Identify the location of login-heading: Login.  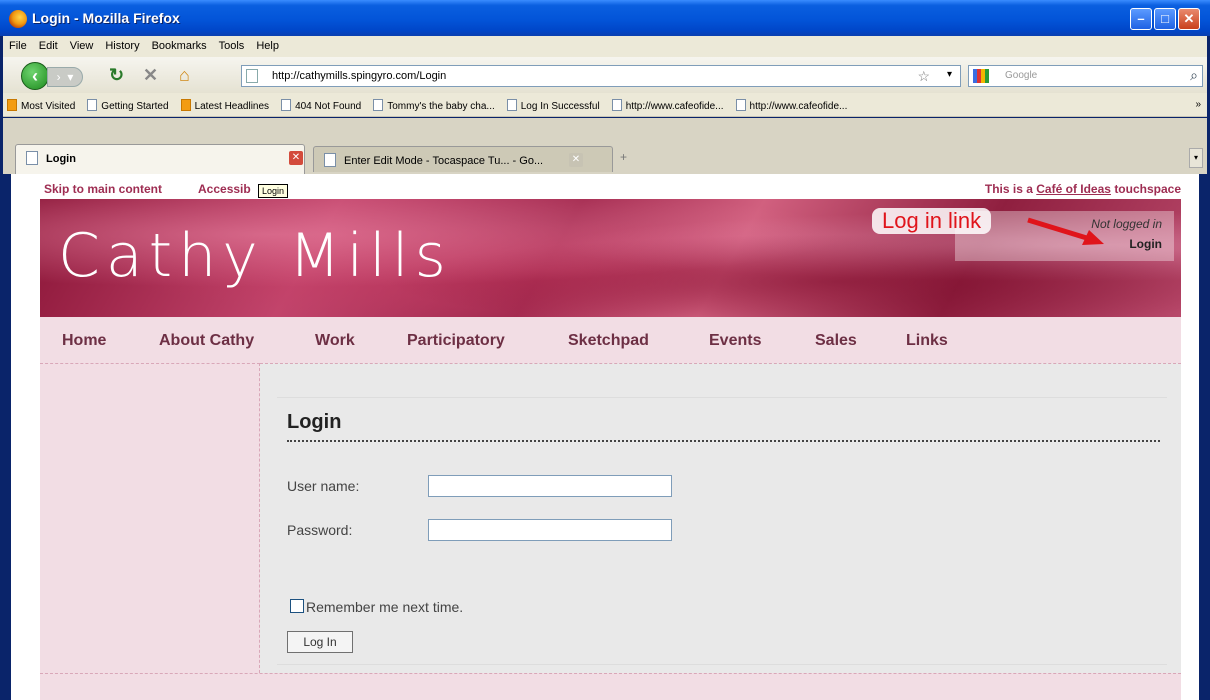
(314, 422).